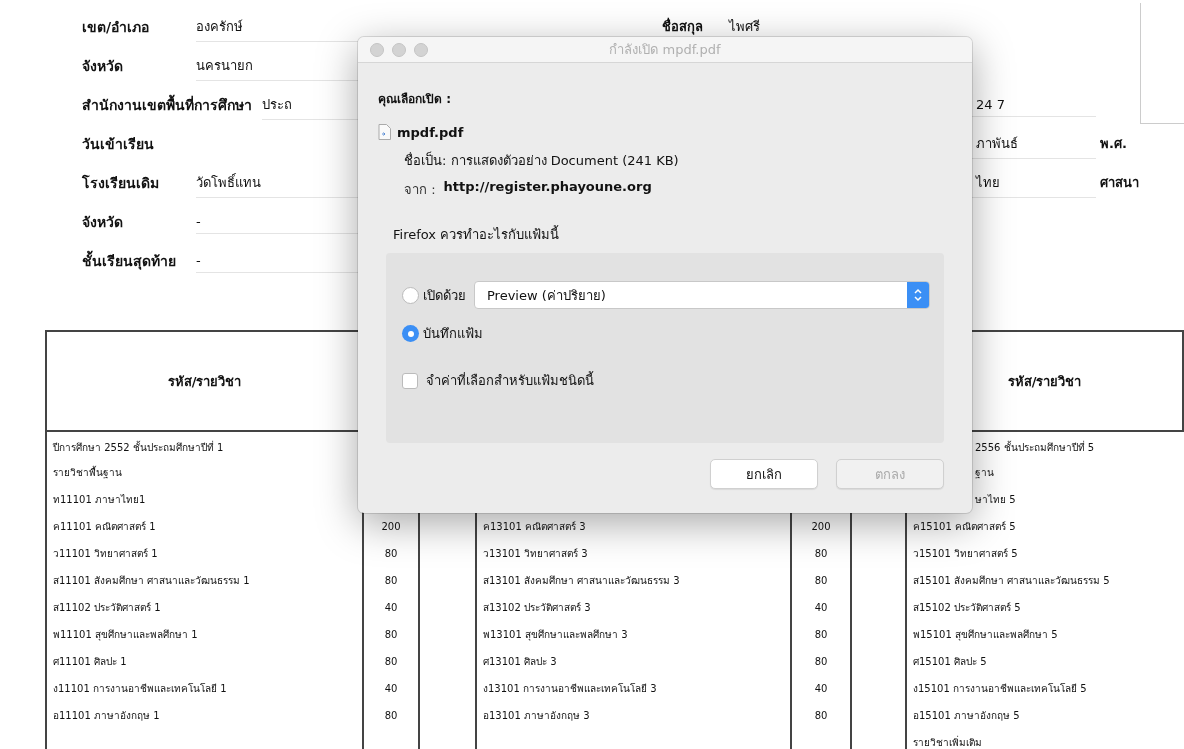 The width and height of the screenshot is (1184, 749). I want to click on app-select: Preview (ค่าปริยาย), so click(702, 295).